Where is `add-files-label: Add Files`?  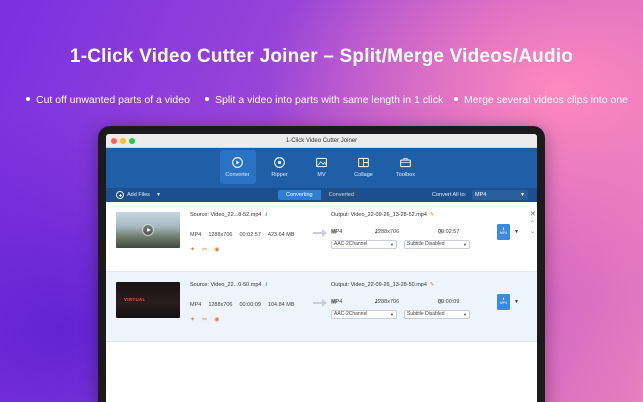
add-files-label: Add Files is located at coordinates (138, 195).